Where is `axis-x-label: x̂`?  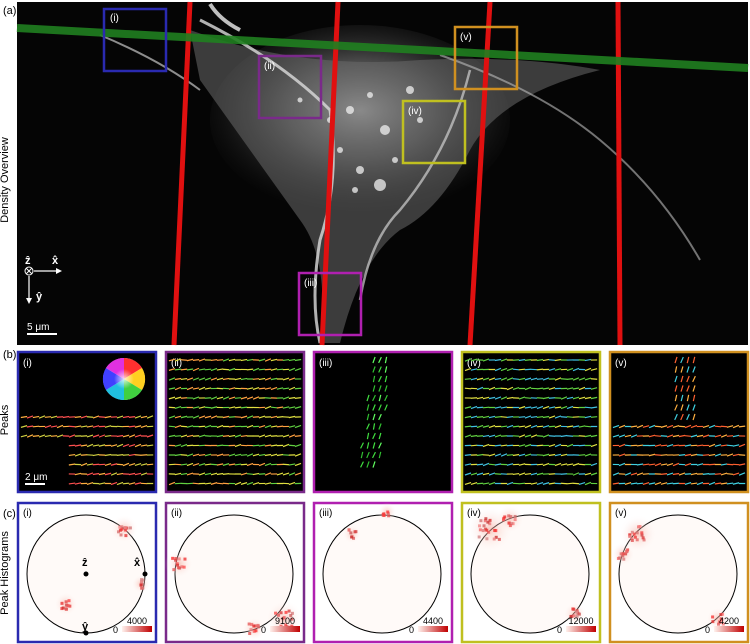 axis-x-label: x̂ is located at coordinates (55, 261).